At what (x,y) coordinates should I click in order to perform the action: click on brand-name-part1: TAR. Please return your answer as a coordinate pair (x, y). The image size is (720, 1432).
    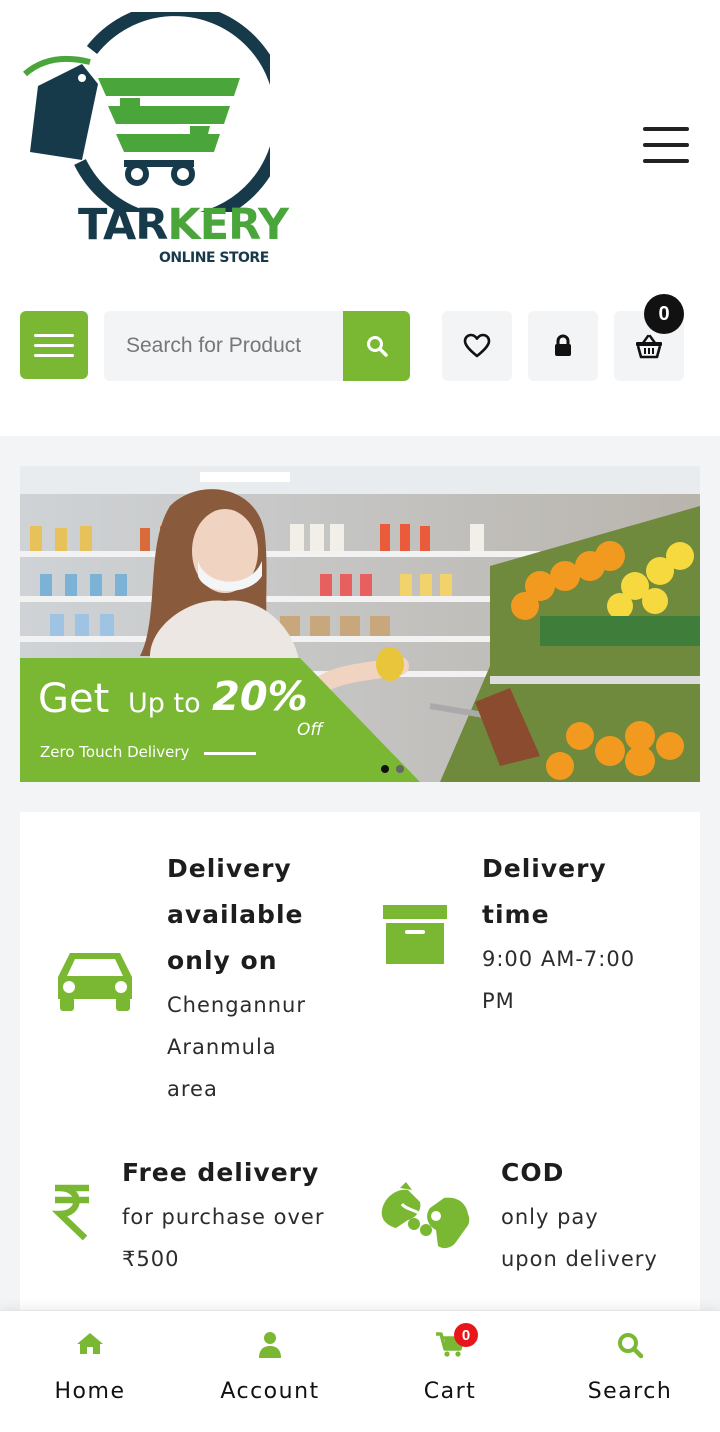
    Looking at the image, I should click on (123, 225).